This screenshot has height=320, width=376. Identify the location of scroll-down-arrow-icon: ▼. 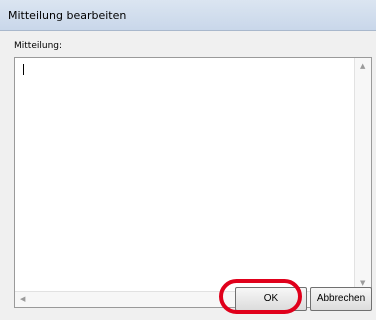
(362, 283).